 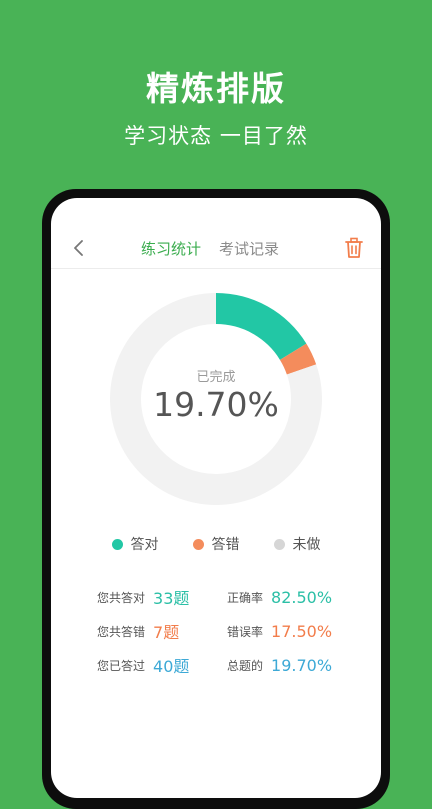 I want to click on legend-label-undone: 未做, so click(x=306, y=545).